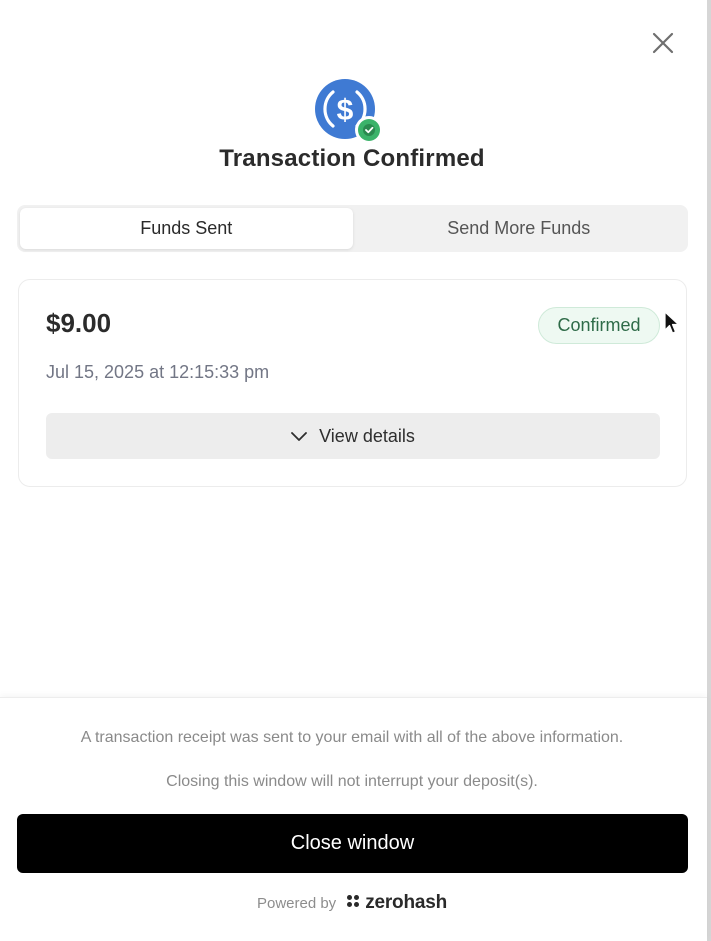  I want to click on tab-funds-sent: Funds Sent, so click(186, 228).